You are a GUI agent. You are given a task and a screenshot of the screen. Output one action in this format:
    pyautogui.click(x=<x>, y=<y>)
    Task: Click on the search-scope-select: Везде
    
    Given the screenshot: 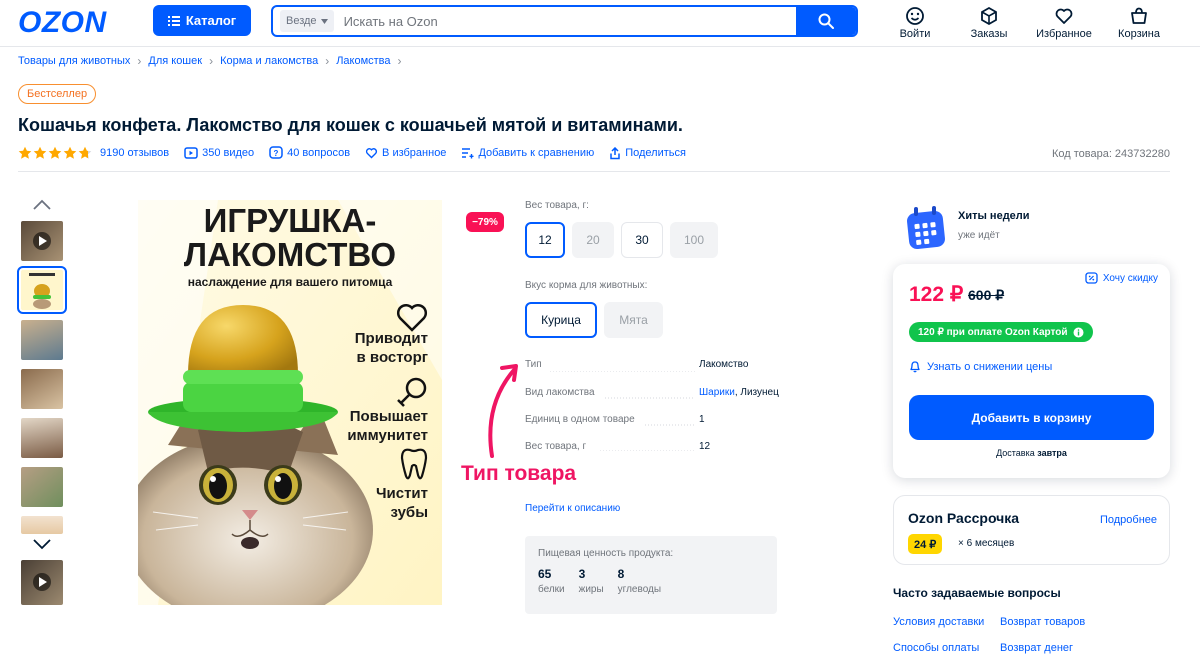 What is the action you would take?
    pyautogui.click(x=307, y=21)
    